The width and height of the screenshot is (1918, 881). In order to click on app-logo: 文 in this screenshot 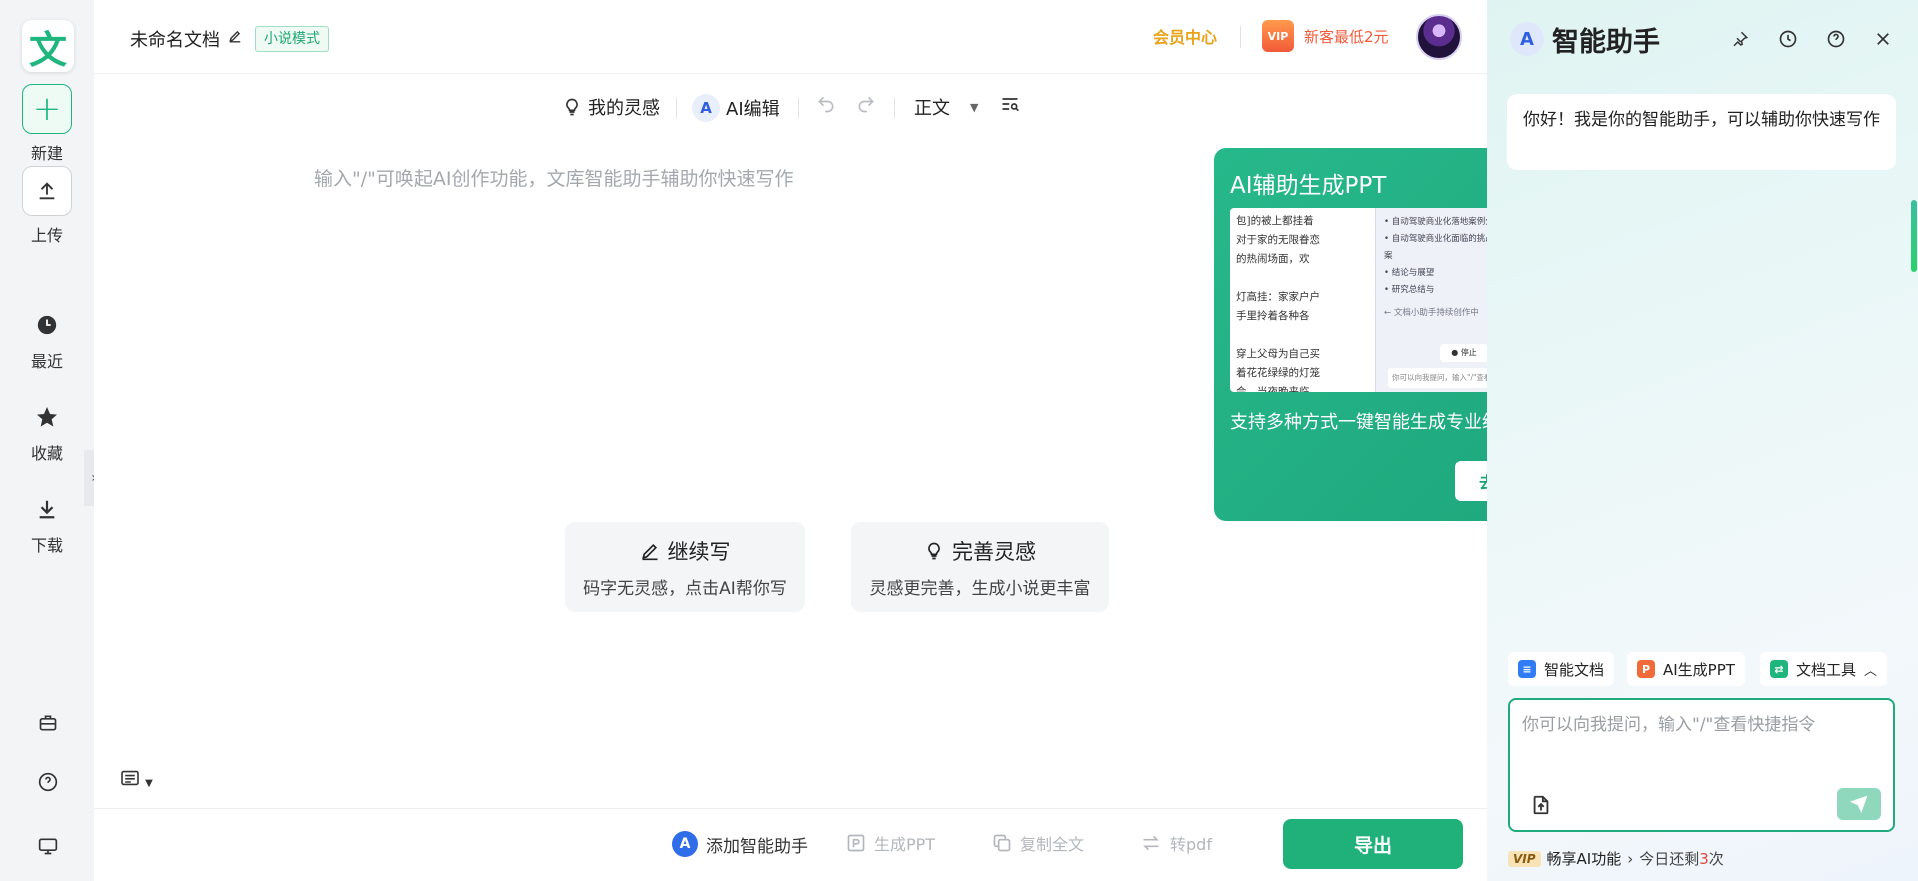, I will do `click(48, 46)`.